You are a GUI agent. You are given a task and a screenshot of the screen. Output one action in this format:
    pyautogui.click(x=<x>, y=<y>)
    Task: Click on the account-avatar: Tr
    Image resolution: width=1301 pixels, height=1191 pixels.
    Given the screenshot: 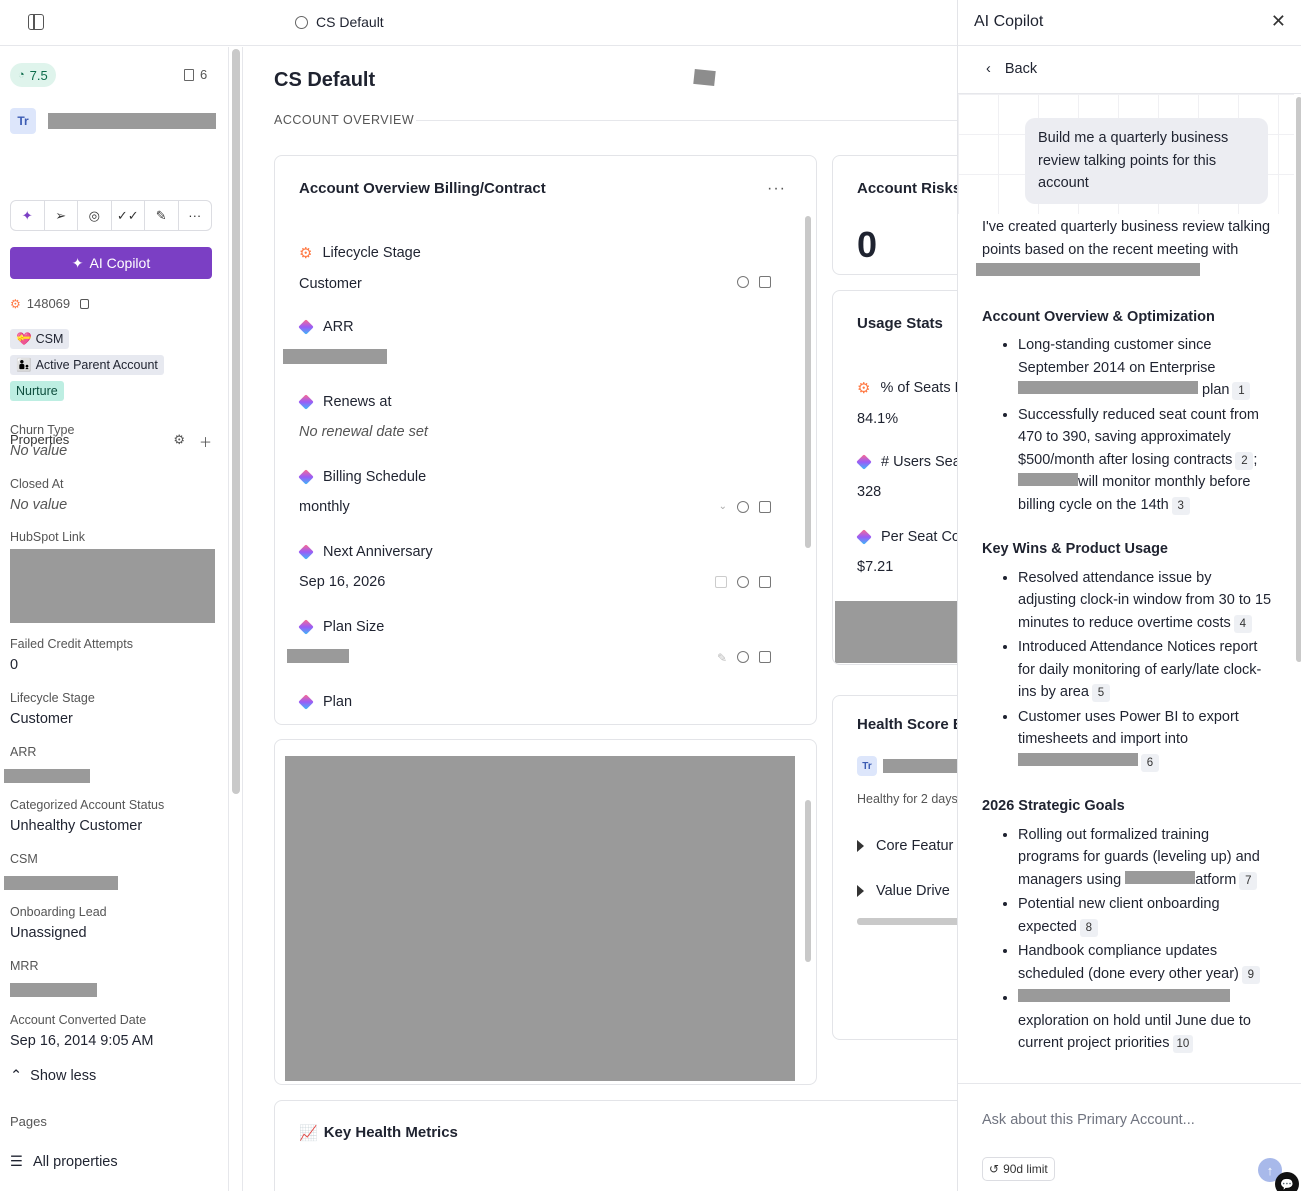 What is the action you would take?
    pyautogui.click(x=23, y=121)
    